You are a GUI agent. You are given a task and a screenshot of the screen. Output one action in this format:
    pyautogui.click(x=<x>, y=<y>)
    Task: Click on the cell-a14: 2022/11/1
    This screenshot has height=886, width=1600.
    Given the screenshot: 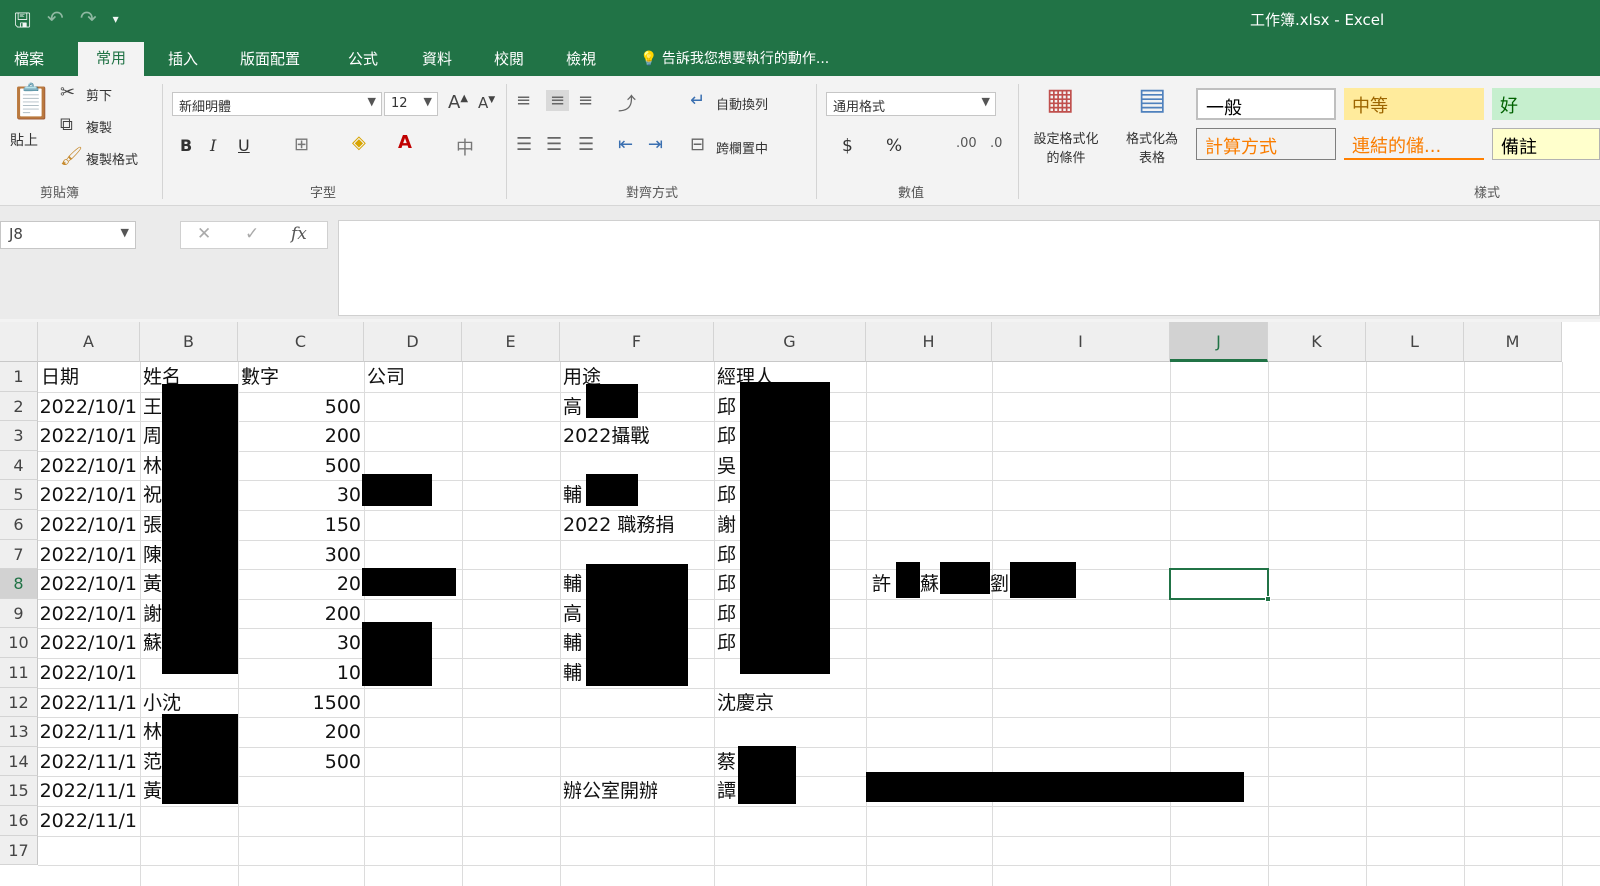 What is the action you would take?
    pyautogui.click(x=87, y=762)
    